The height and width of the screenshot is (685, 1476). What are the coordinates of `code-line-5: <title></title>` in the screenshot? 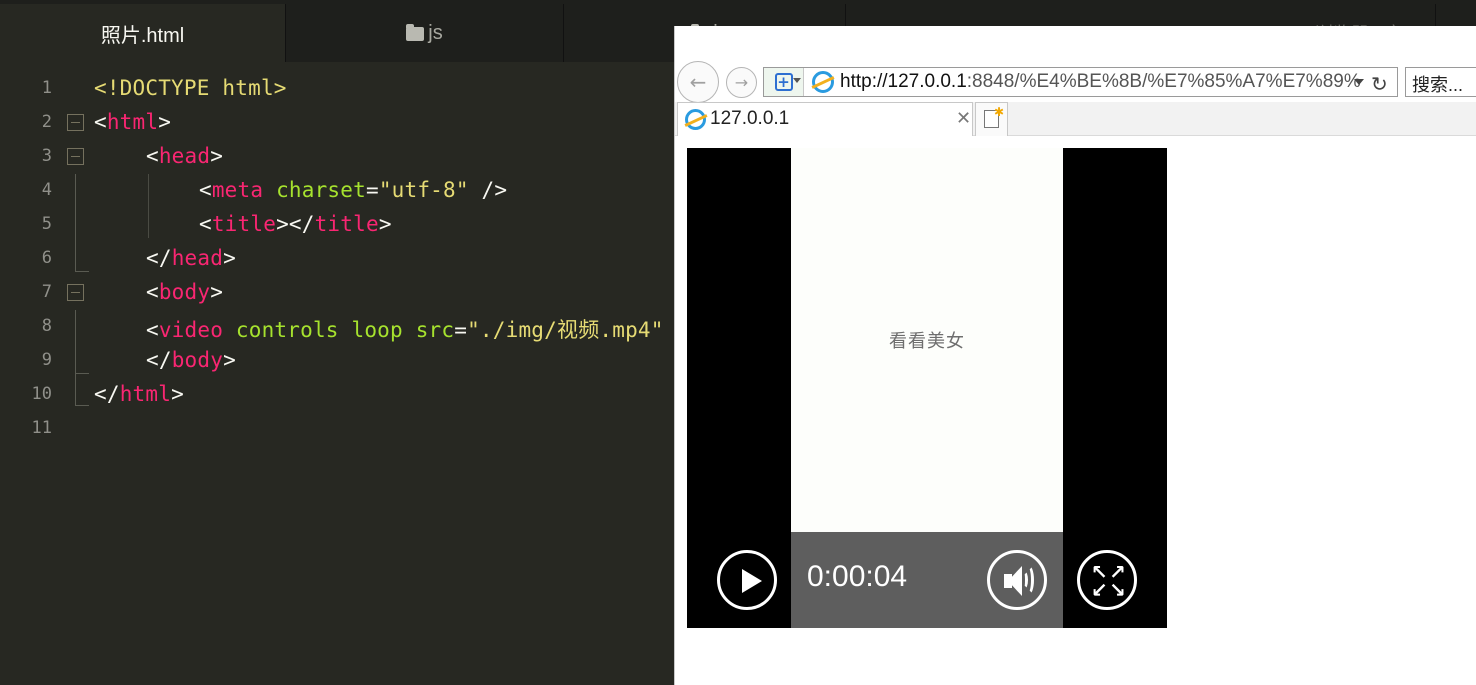 It's located at (295, 224).